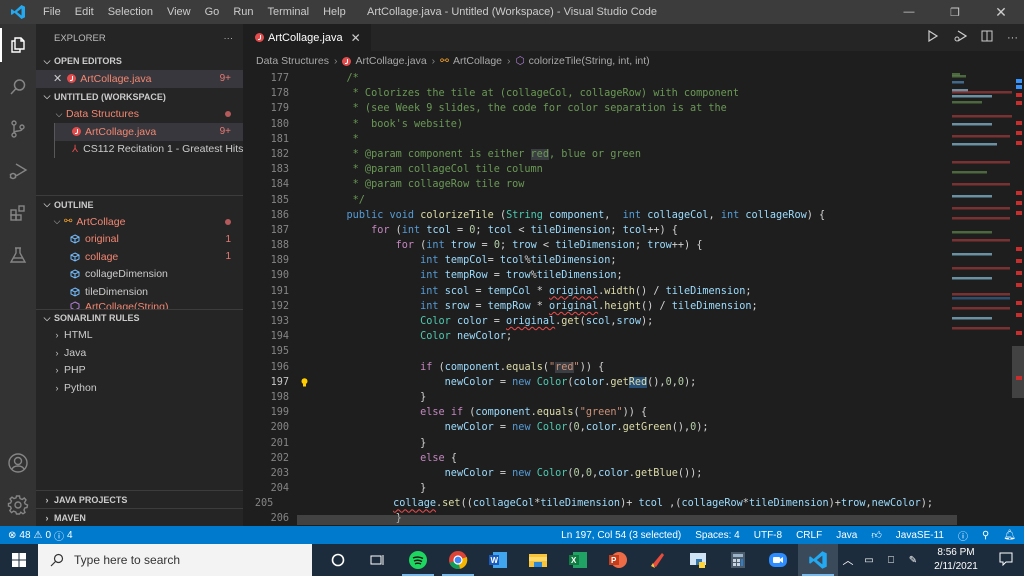 The image size is (1024, 576). I want to click on indentation: Spaces: 4, so click(717, 535).